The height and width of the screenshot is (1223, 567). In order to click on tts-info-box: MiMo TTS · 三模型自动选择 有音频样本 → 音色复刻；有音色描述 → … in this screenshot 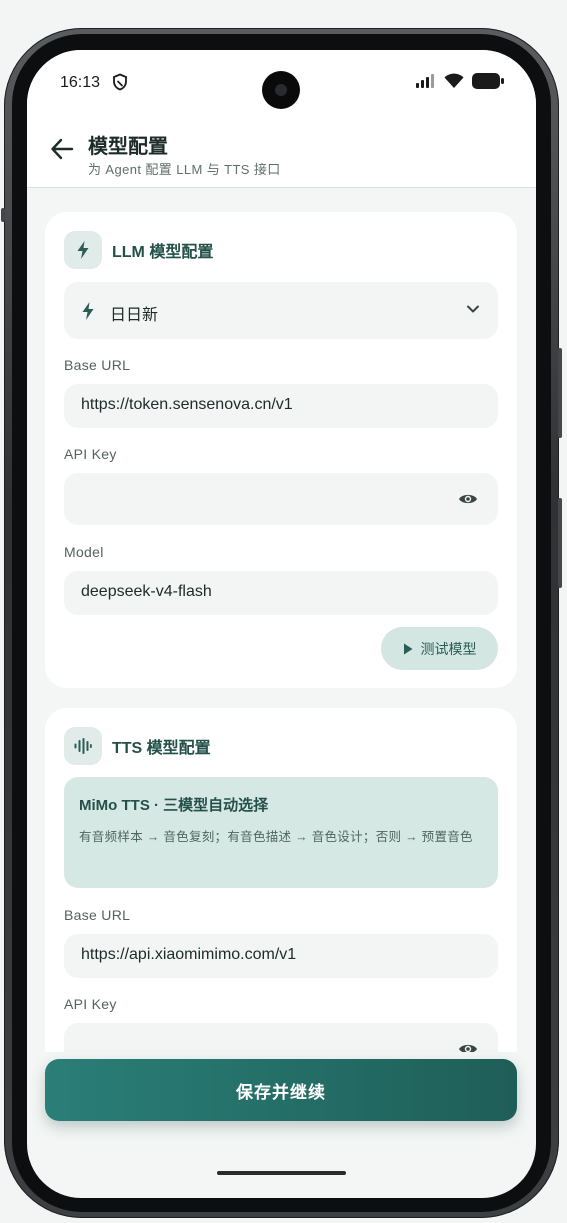, I will do `click(281, 832)`.